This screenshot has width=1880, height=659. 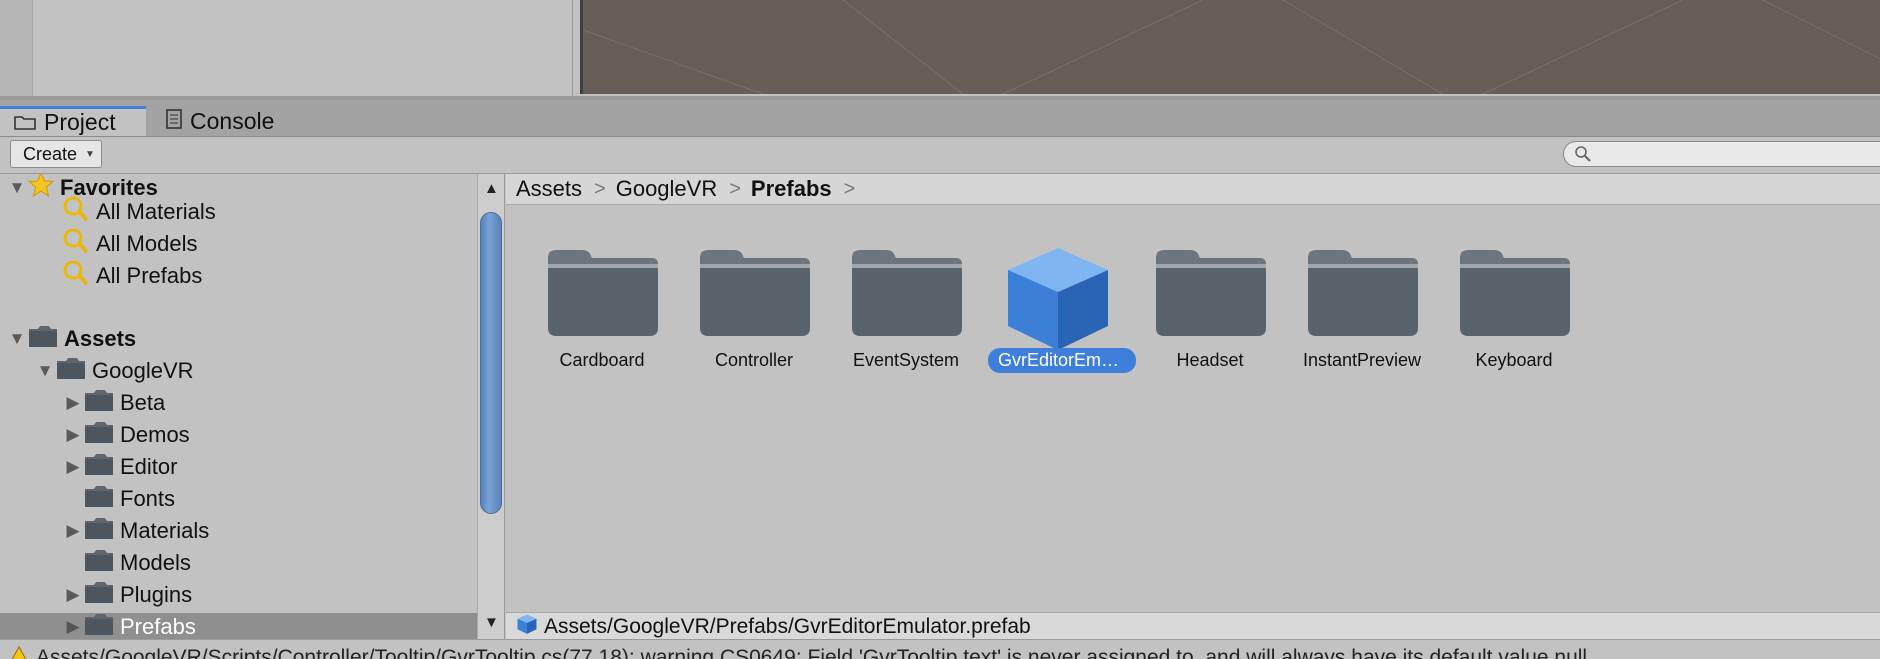 I want to click on tree-row-beta: ▶ Beta, so click(x=113, y=403).